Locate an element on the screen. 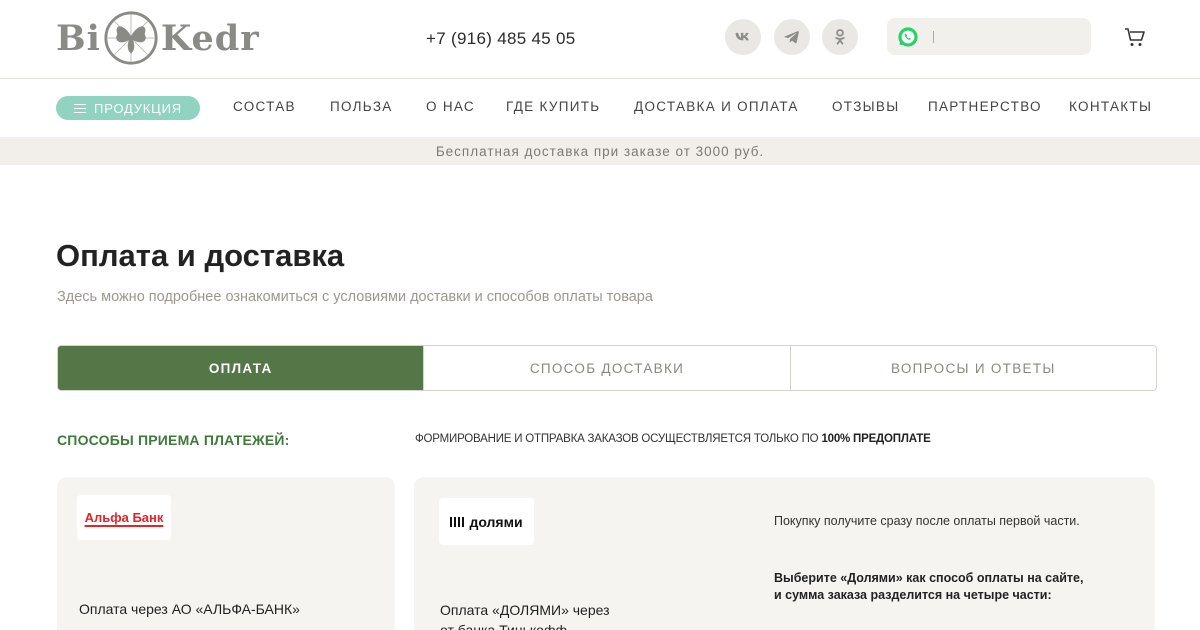  tab-delivery-method: СПОСОБ ДОСТАВКИ is located at coordinates (606, 368).